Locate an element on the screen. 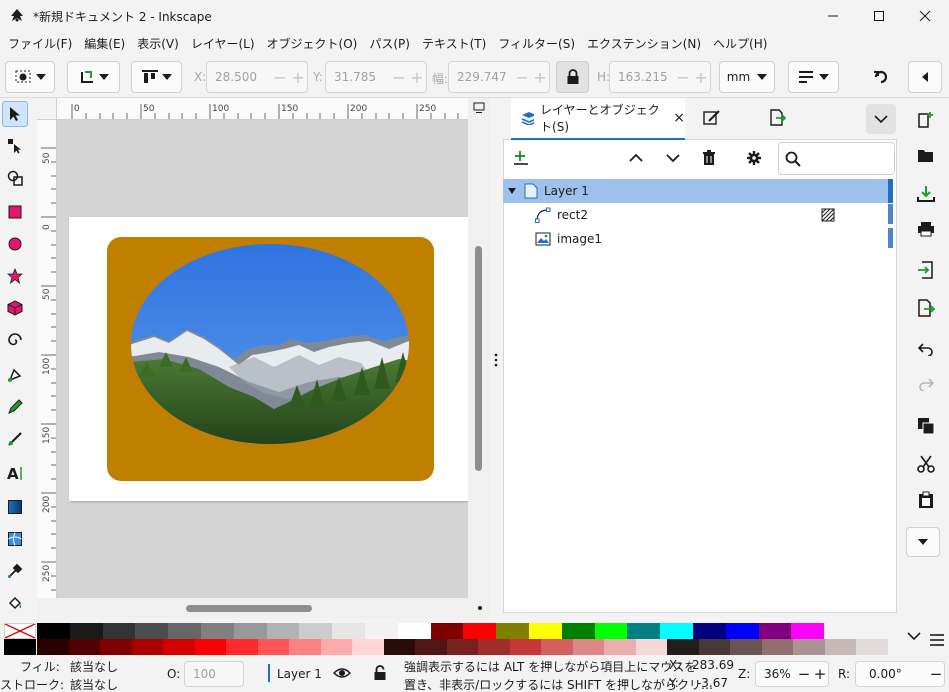 Image resolution: width=949 pixels, height=692 pixels. tab-close-icon: × is located at coordinates (679, 118).